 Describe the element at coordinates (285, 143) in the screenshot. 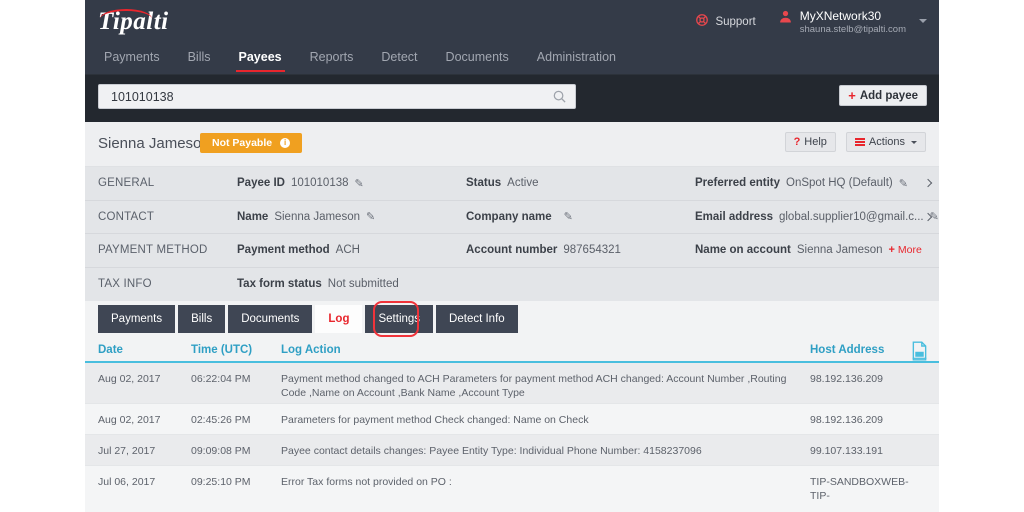

I see `info-icon: i` at that location.